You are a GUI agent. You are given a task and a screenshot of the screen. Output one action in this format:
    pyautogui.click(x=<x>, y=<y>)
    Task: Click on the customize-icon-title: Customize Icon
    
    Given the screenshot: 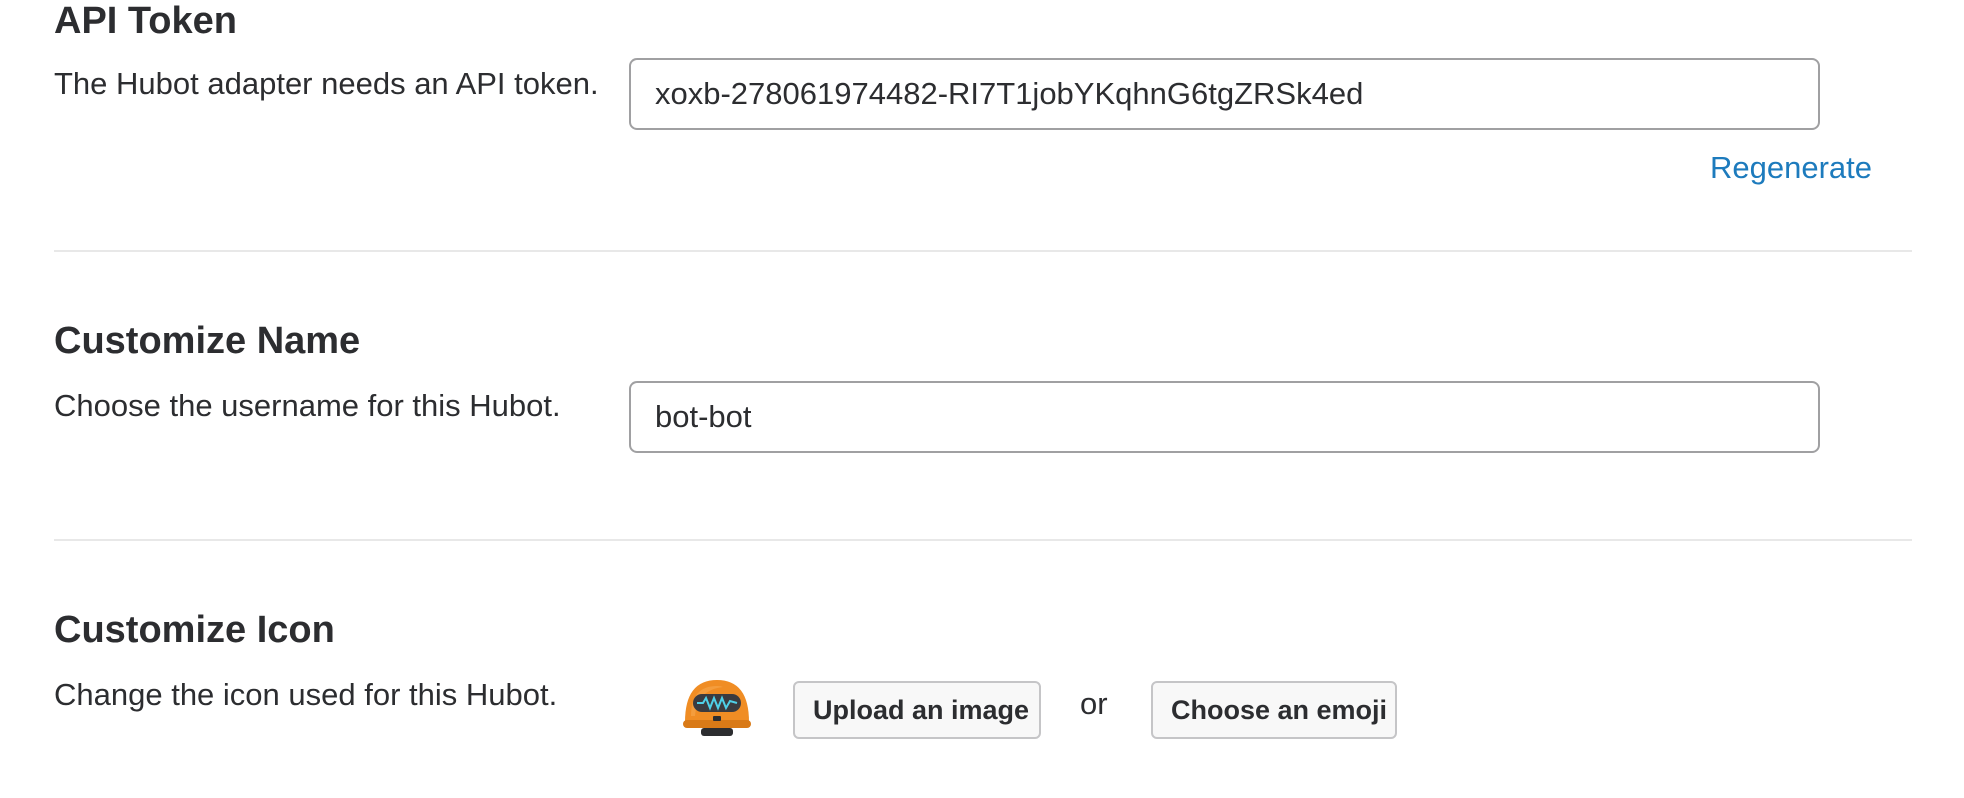 What is the action you would take?
    pyautogui.click(x=194, y=630)
    